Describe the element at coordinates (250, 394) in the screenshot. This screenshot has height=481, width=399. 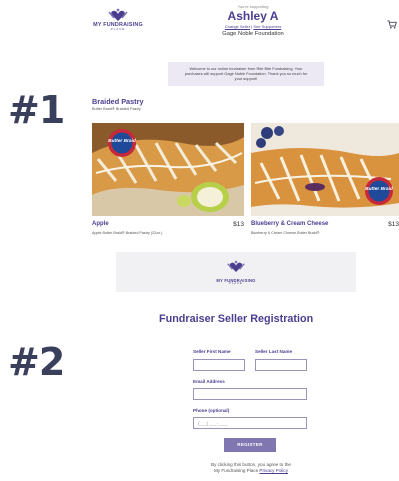
I see `email-input` at that location.